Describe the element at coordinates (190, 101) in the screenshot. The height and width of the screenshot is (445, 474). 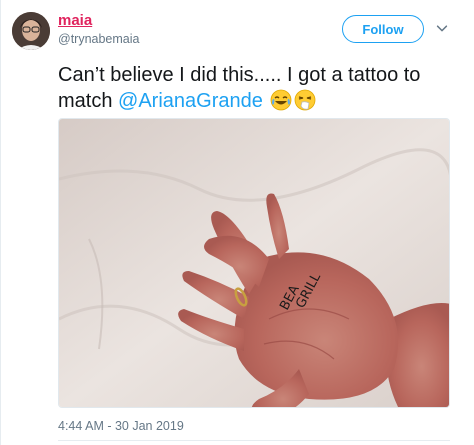
I see `mention-link: @ArianaGrande` at that location.